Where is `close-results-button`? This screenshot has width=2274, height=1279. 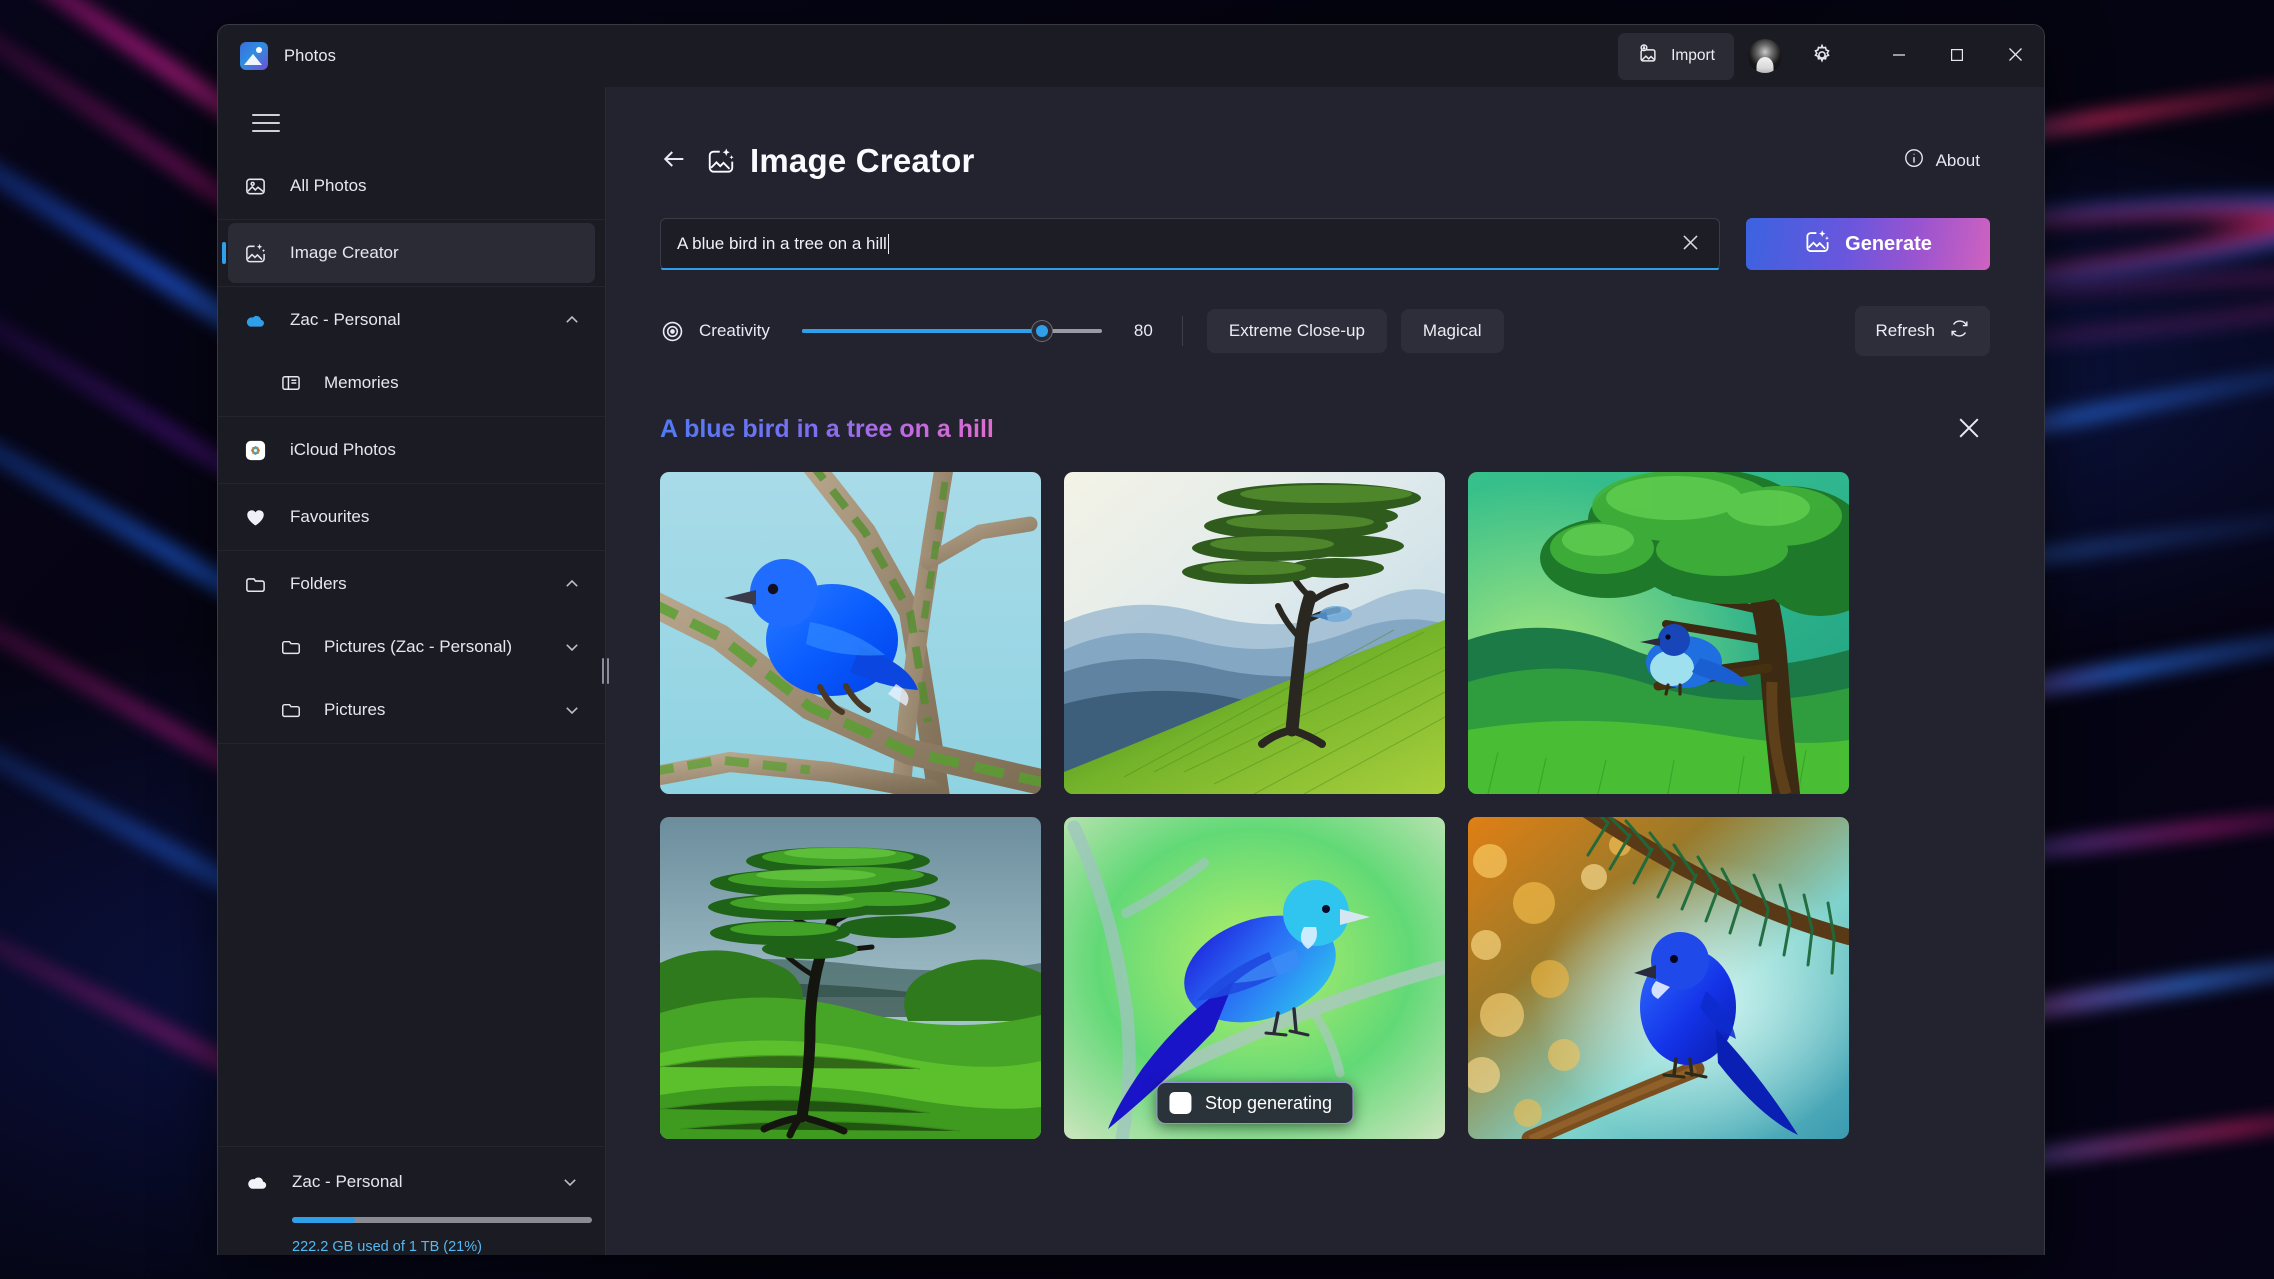 close-results-button is located at coordinates (1969, 429).